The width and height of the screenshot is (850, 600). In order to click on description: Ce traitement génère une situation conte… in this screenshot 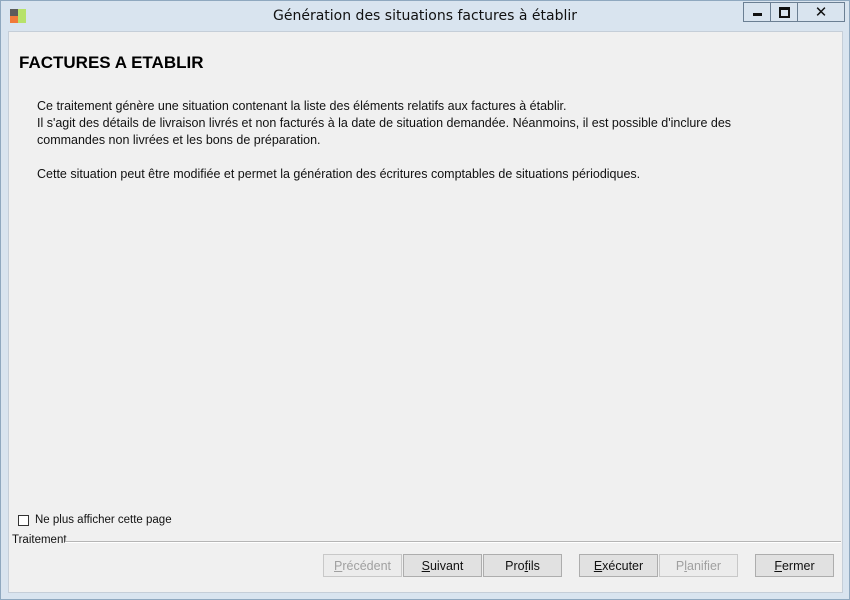, I will do `click(417, 140)`.